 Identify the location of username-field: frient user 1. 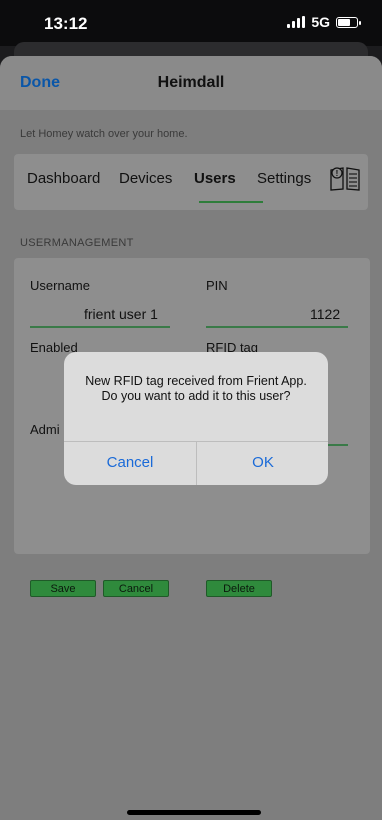
(121, 314).